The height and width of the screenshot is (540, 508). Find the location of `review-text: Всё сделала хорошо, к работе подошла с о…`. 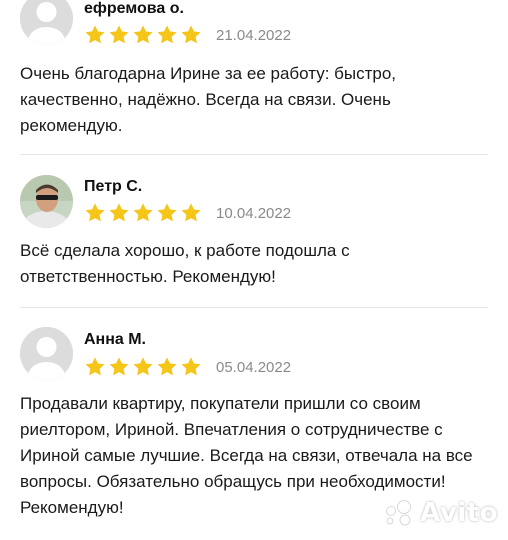

review-text: Всё сделала хорошо, к работе подошла с о… is located at coordinates (185, 263).